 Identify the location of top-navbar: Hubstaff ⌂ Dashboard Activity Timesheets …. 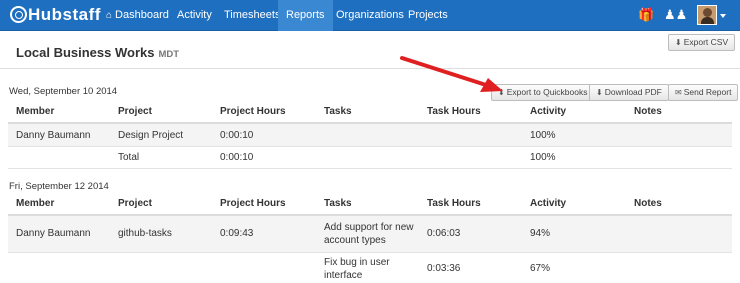
(370, 15).